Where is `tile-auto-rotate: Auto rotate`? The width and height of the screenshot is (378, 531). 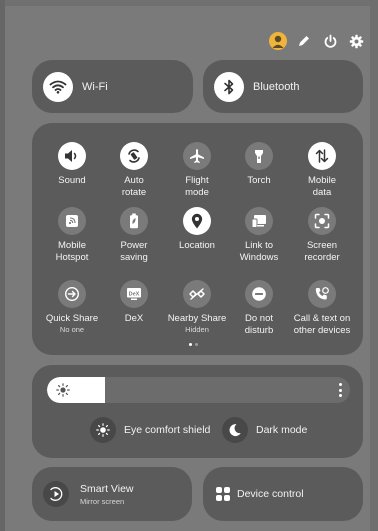 tile-auto-rotate: Auto rotate is located at coordinates (134, 170).